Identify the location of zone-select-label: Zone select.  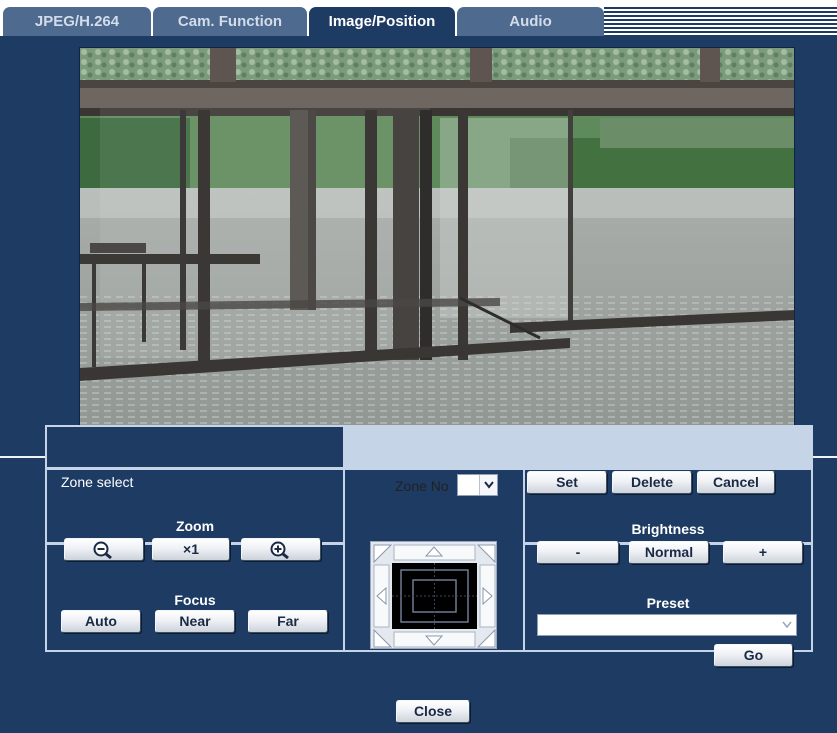
(97, 482).